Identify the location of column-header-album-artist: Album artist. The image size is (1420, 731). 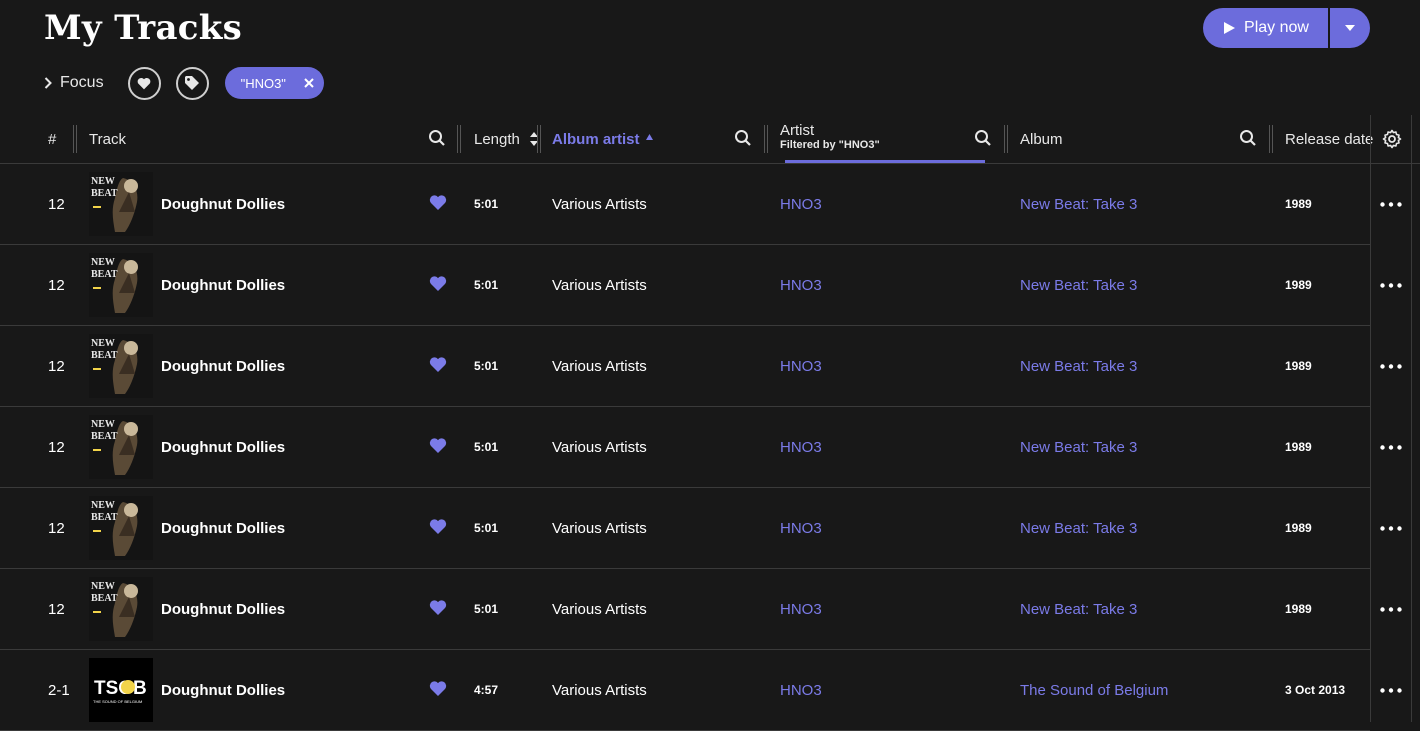
(596, 139).